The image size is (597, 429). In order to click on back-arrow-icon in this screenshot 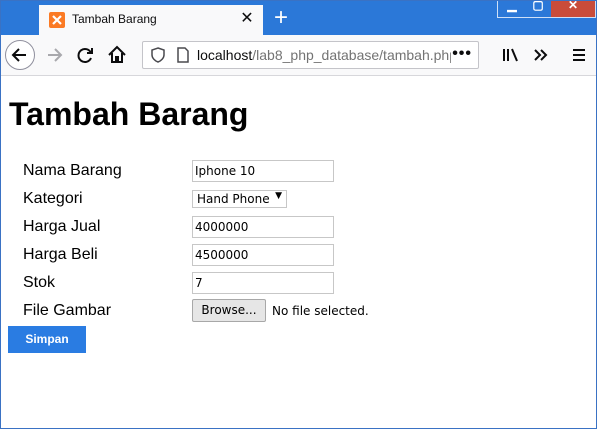, I will do `click(18, 55)`.